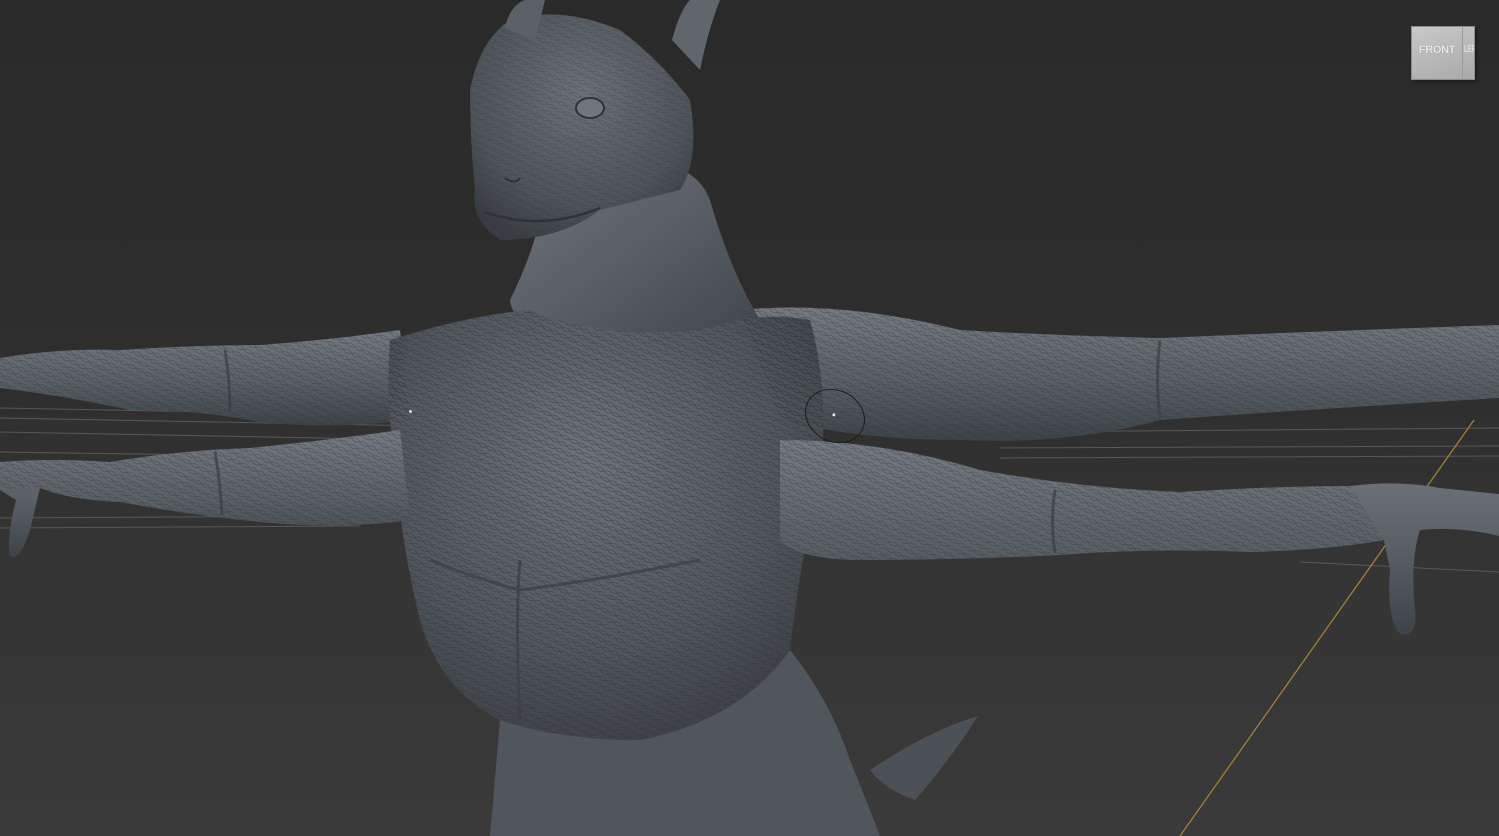  I want to click on model-eye, so click(590, 108).